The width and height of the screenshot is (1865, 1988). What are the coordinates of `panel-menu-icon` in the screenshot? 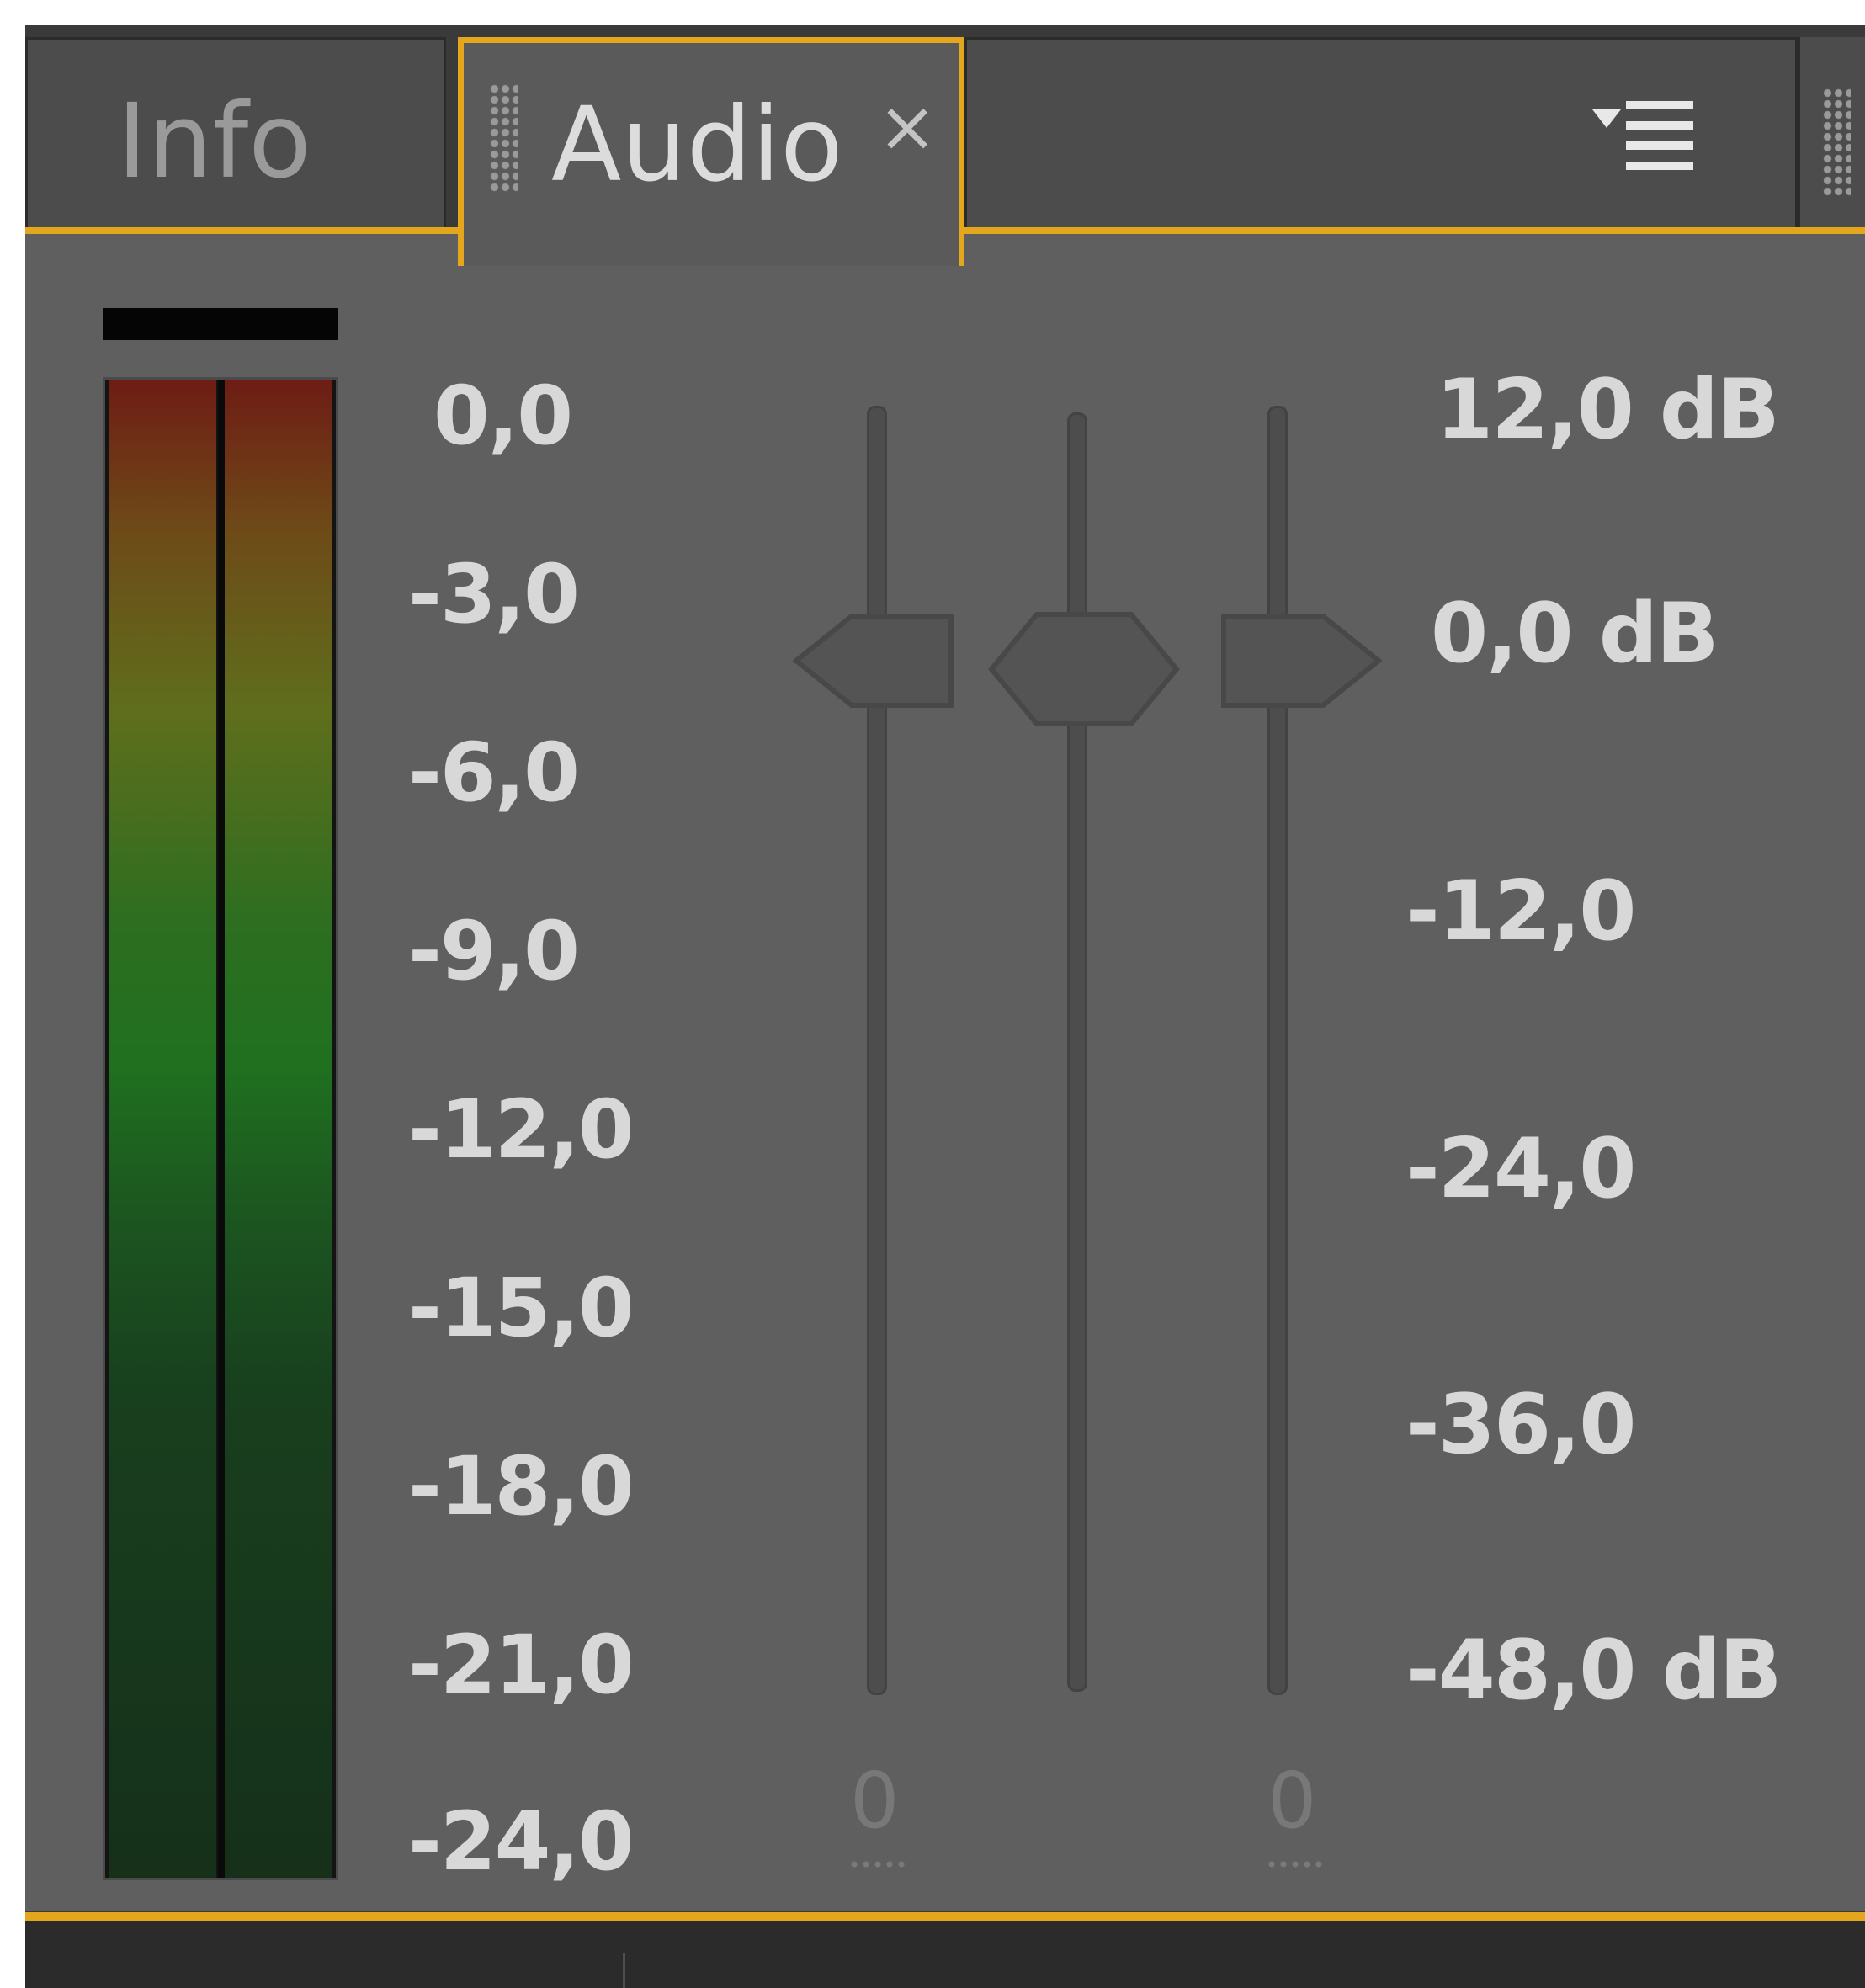 It's located at (1642, 140).